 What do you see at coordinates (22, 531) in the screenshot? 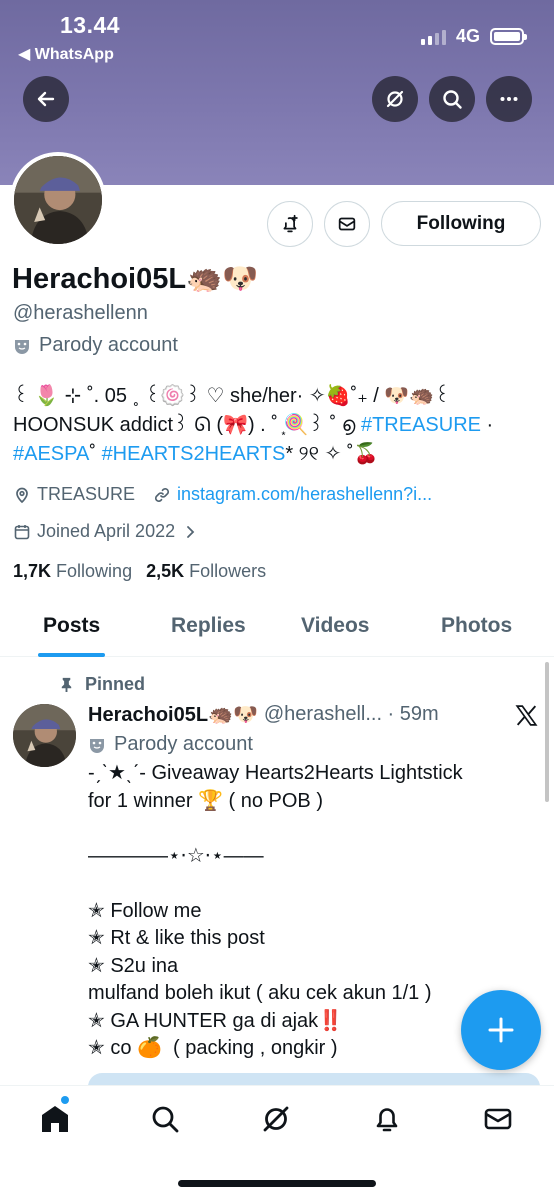
I see `calendar-icon` at bounding box center [22, 531].